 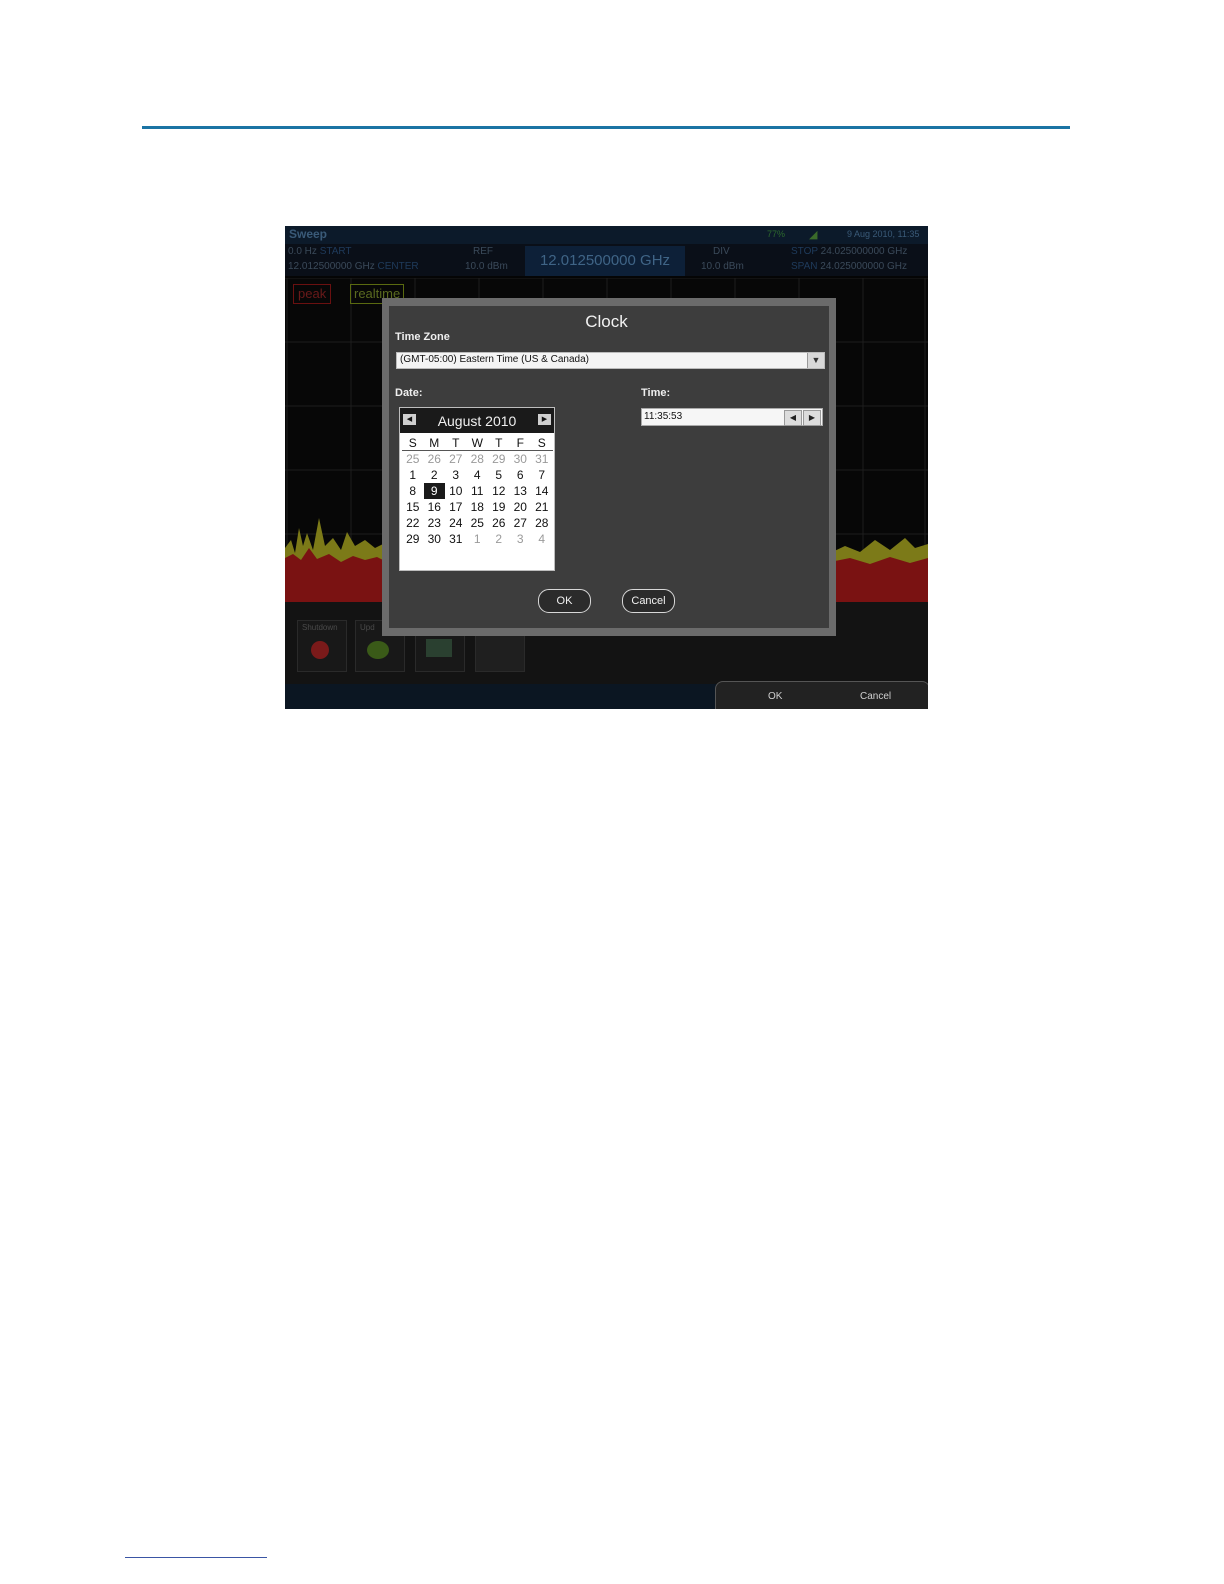 What do you see at coordinates (331, 266) in the screenshot?
I see `center-value: 12.012500000 GHz` at bounding box center [331, 266].